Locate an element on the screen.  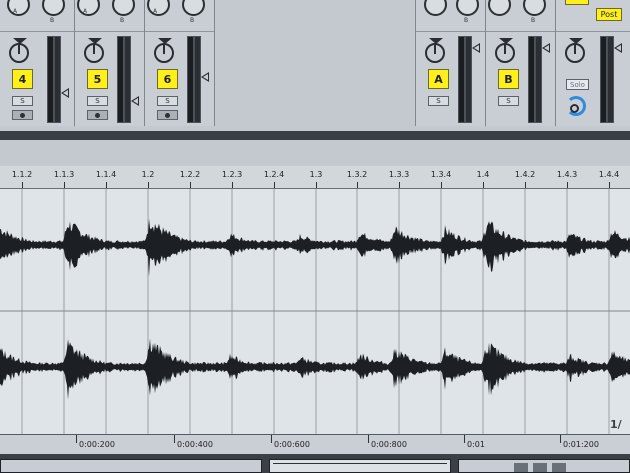
cue-headphone-icon is located at coordinates (574, 108).